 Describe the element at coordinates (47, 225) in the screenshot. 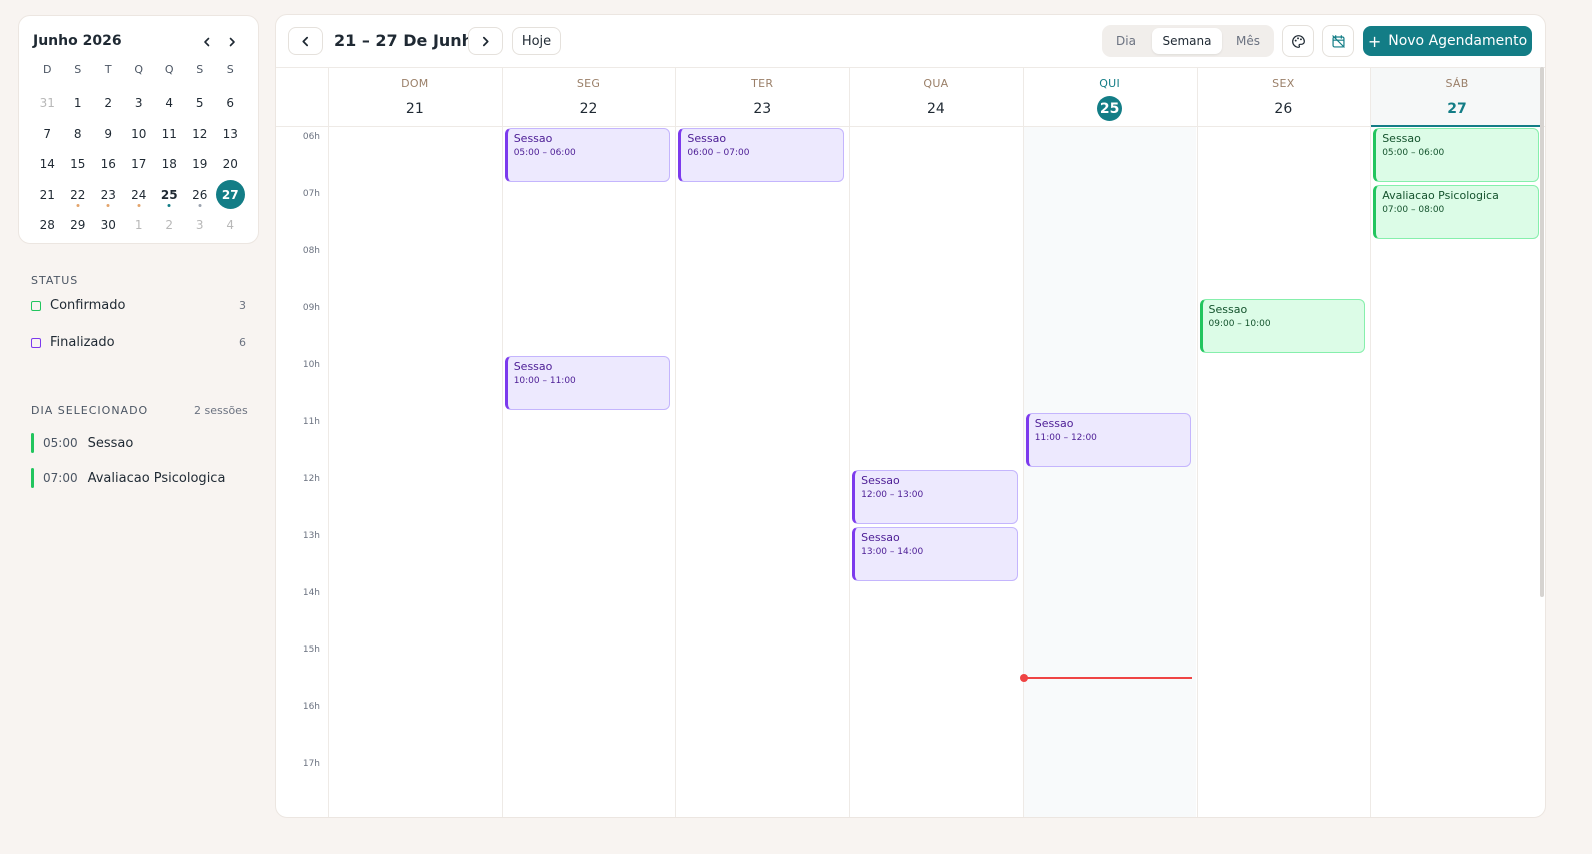

I see `mini-day-cell: 28` at that location.